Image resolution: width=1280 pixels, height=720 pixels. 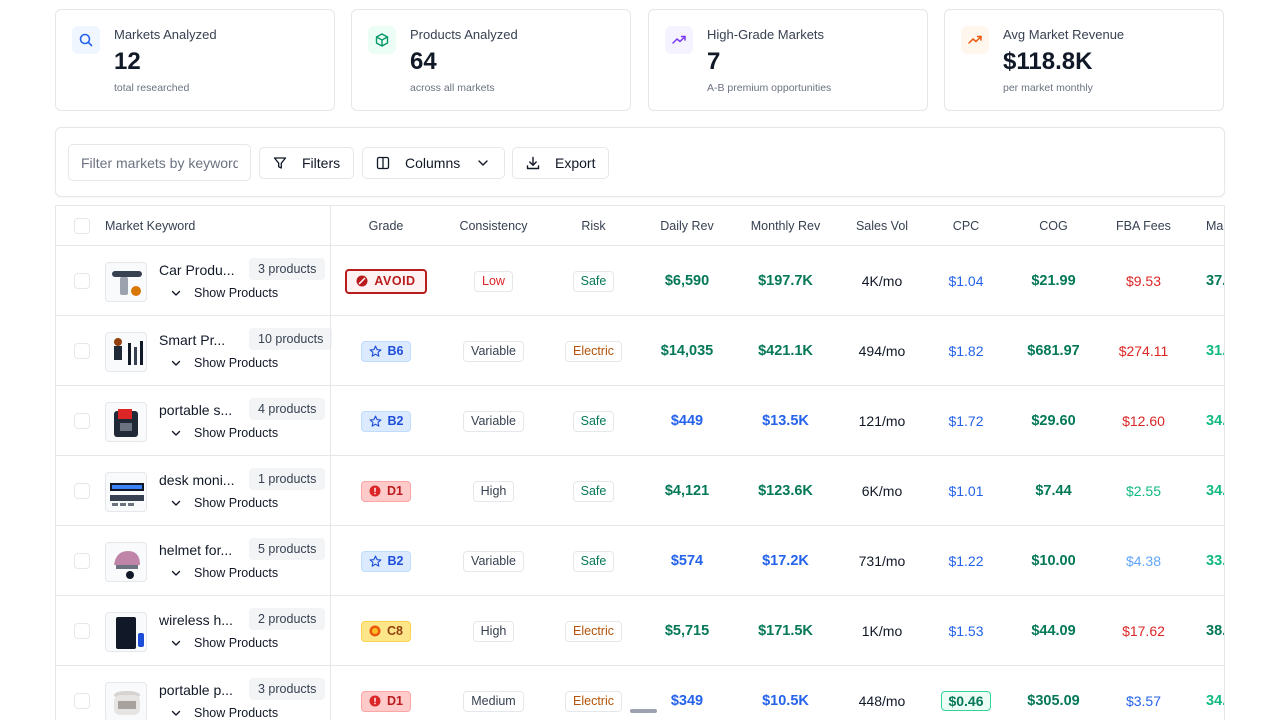 I want to click on columns-button: Columns, so click(x=433, y=163).